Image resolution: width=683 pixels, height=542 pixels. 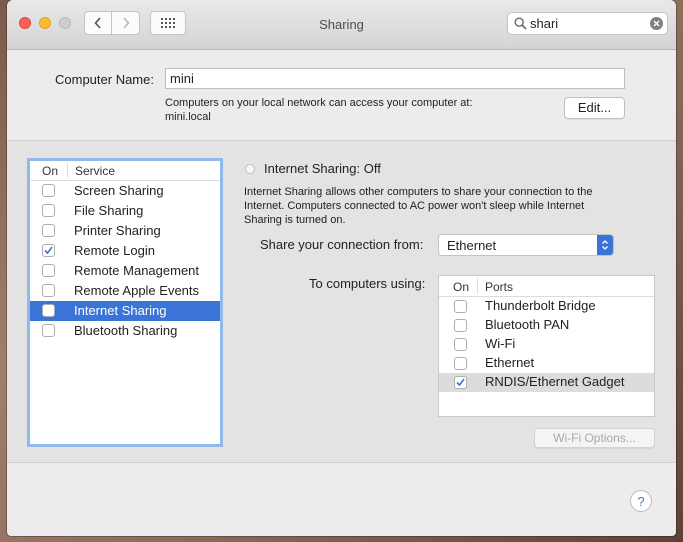 What do you see at coordinates (104, 79) in the screenshot?
I see `computer-name-label: Computer Name:` at bounding box center [104, 79].